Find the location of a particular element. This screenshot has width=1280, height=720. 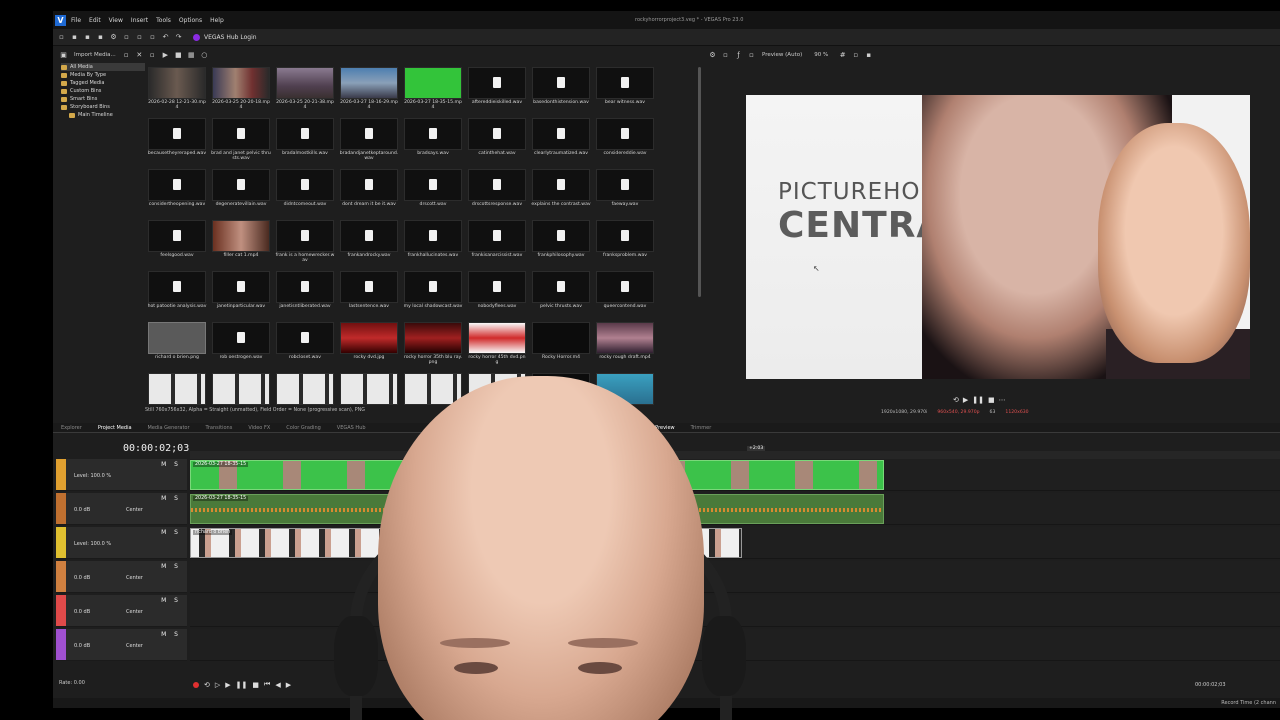

external-monitor-icon: ▫ is located at coordinates (725, 55).